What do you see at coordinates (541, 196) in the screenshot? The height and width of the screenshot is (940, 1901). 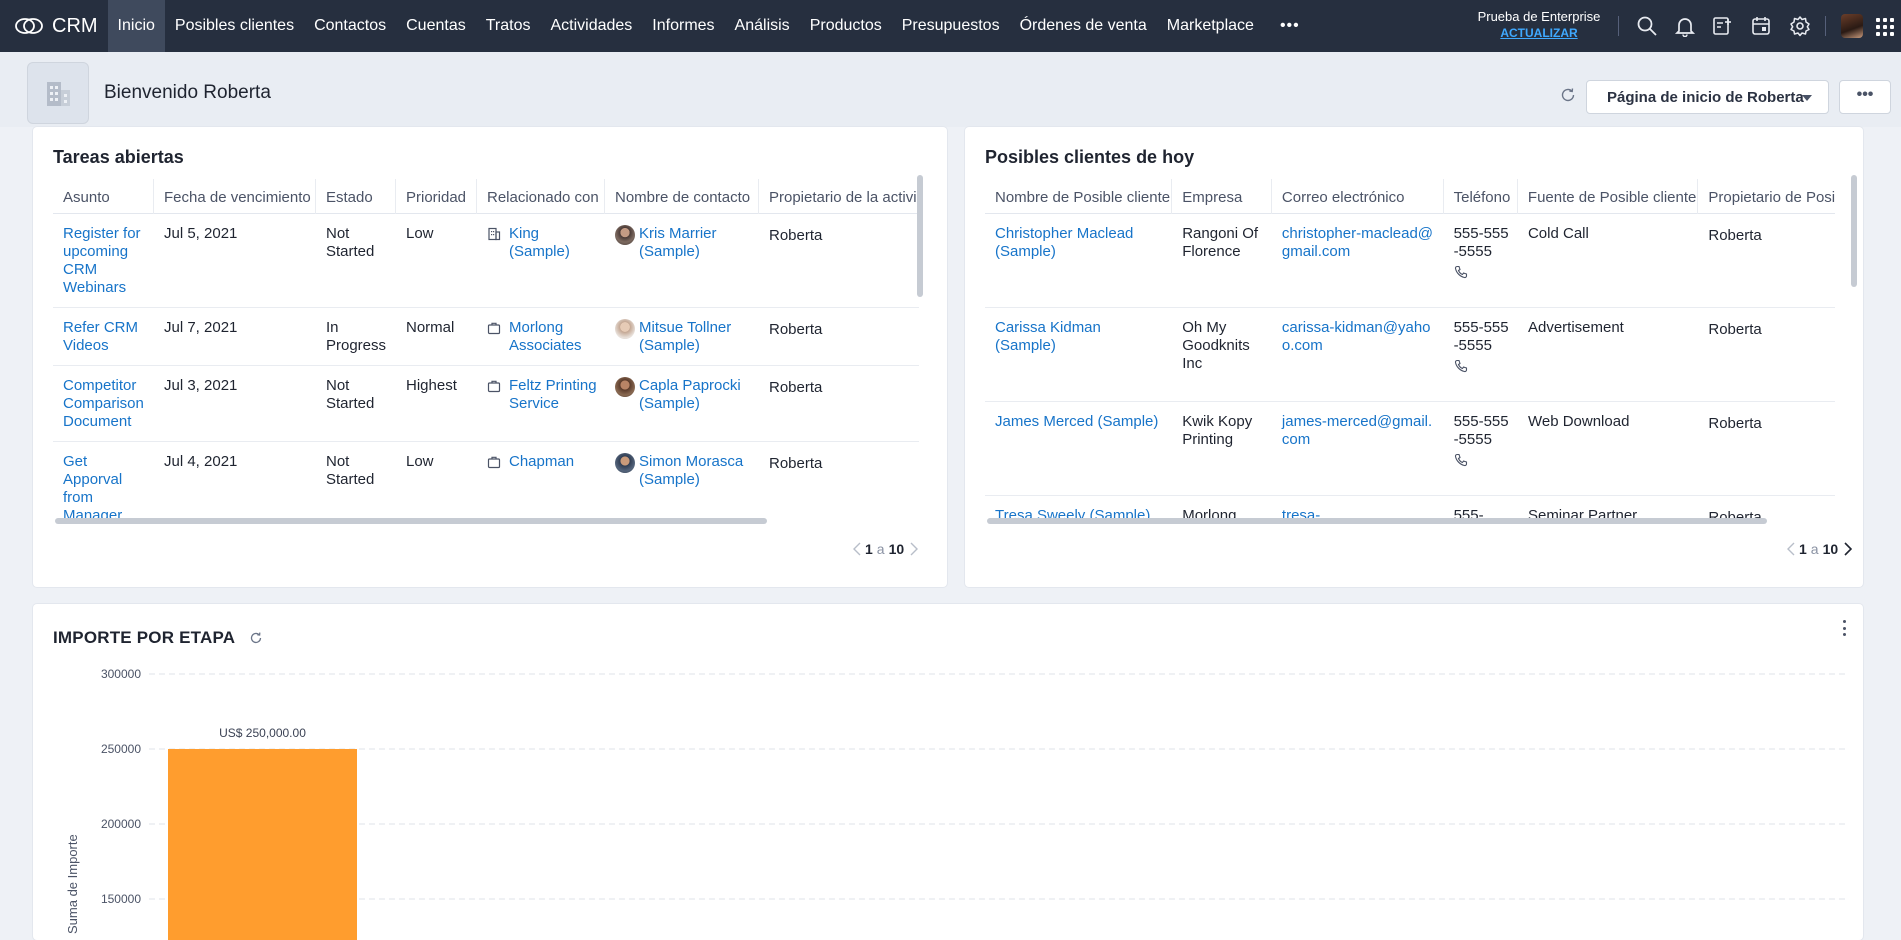 I see `column-header: Relacionado con` at bounding box center [541, 196].